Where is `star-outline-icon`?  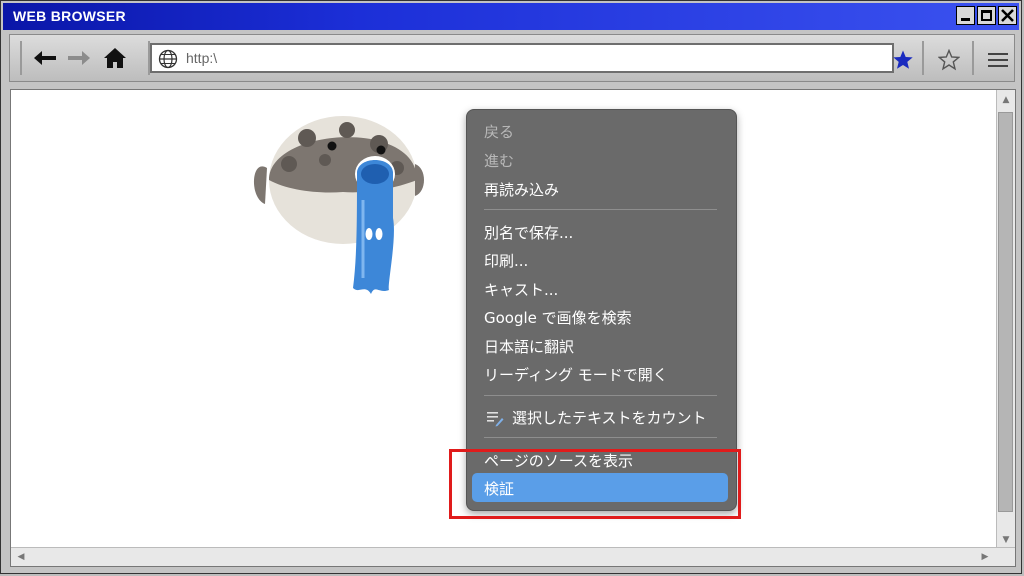 star-outline-icon is located at coordinates (949, 60).